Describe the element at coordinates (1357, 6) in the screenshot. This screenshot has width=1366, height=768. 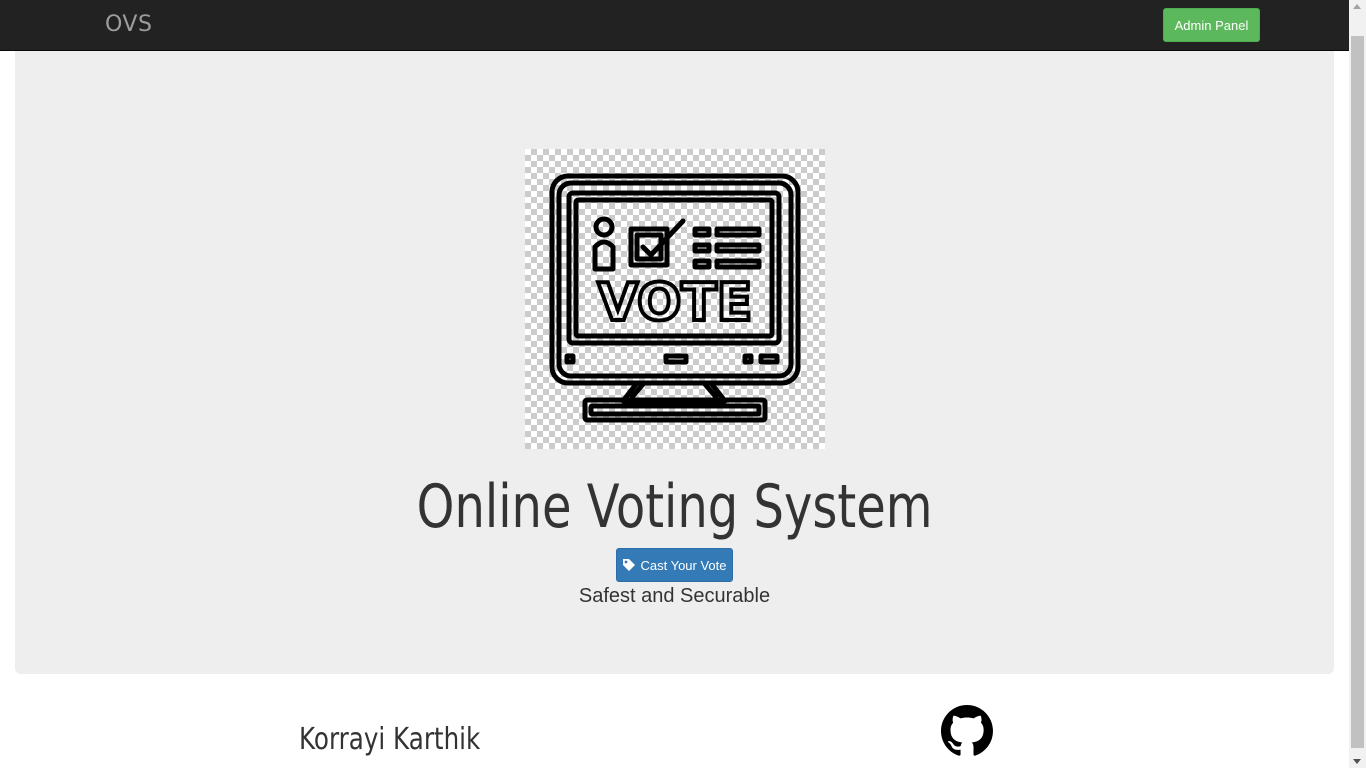
I see `scroll-up-arrow-icon` at that location.